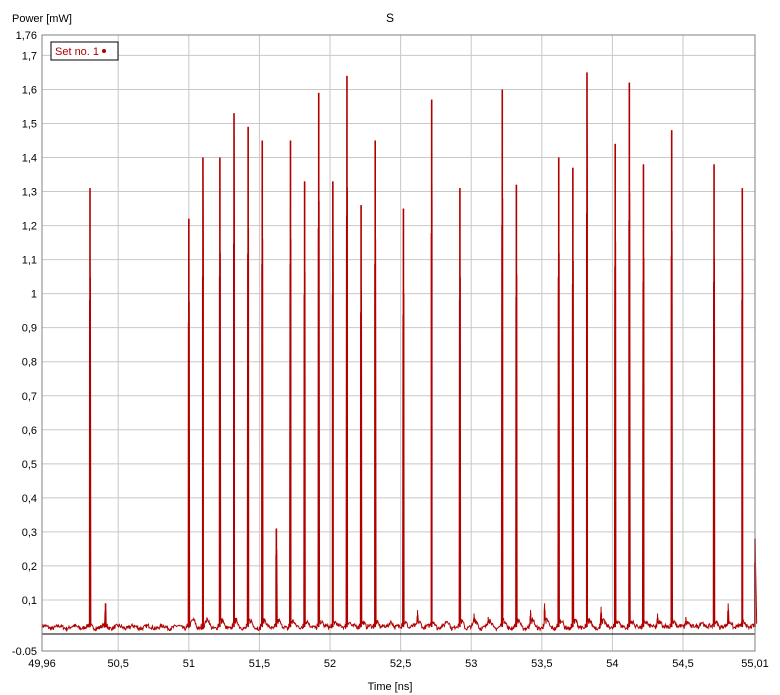  What do you see at coordinates (682, 664) in the screenshot?
I see `x-tick-label: 54,5` at bounding box center [682, 664].